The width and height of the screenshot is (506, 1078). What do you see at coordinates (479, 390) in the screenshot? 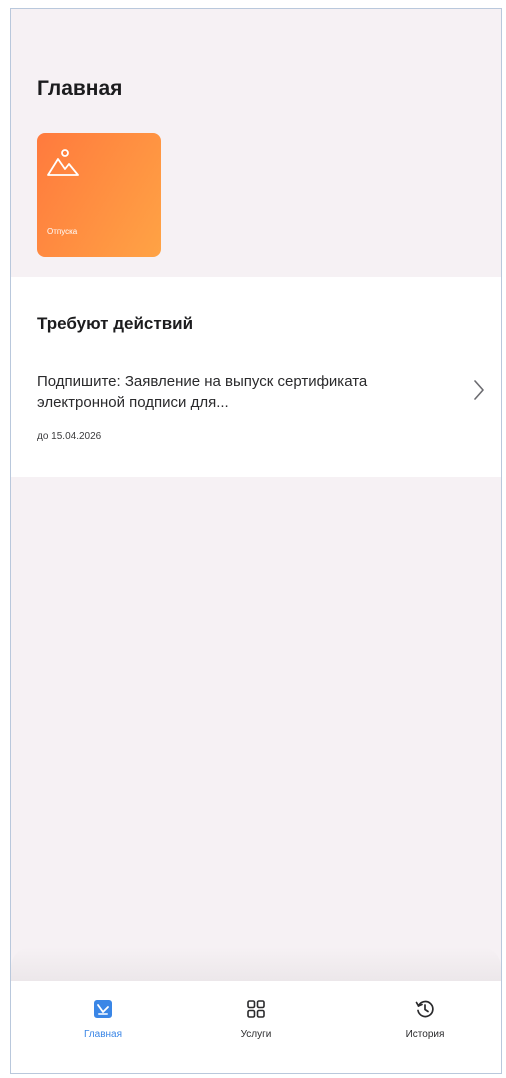
I see `chevron-right-icon` at bounding box center [479, 390].